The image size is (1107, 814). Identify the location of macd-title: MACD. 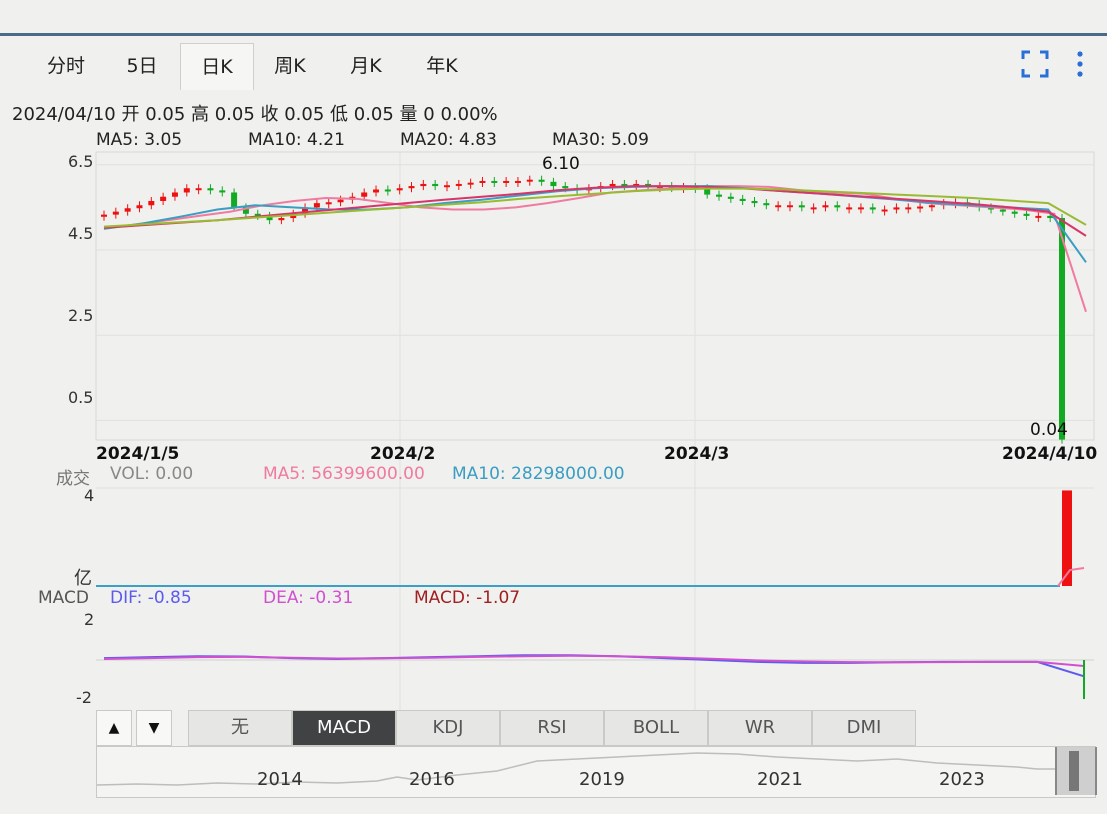
(63, 598).